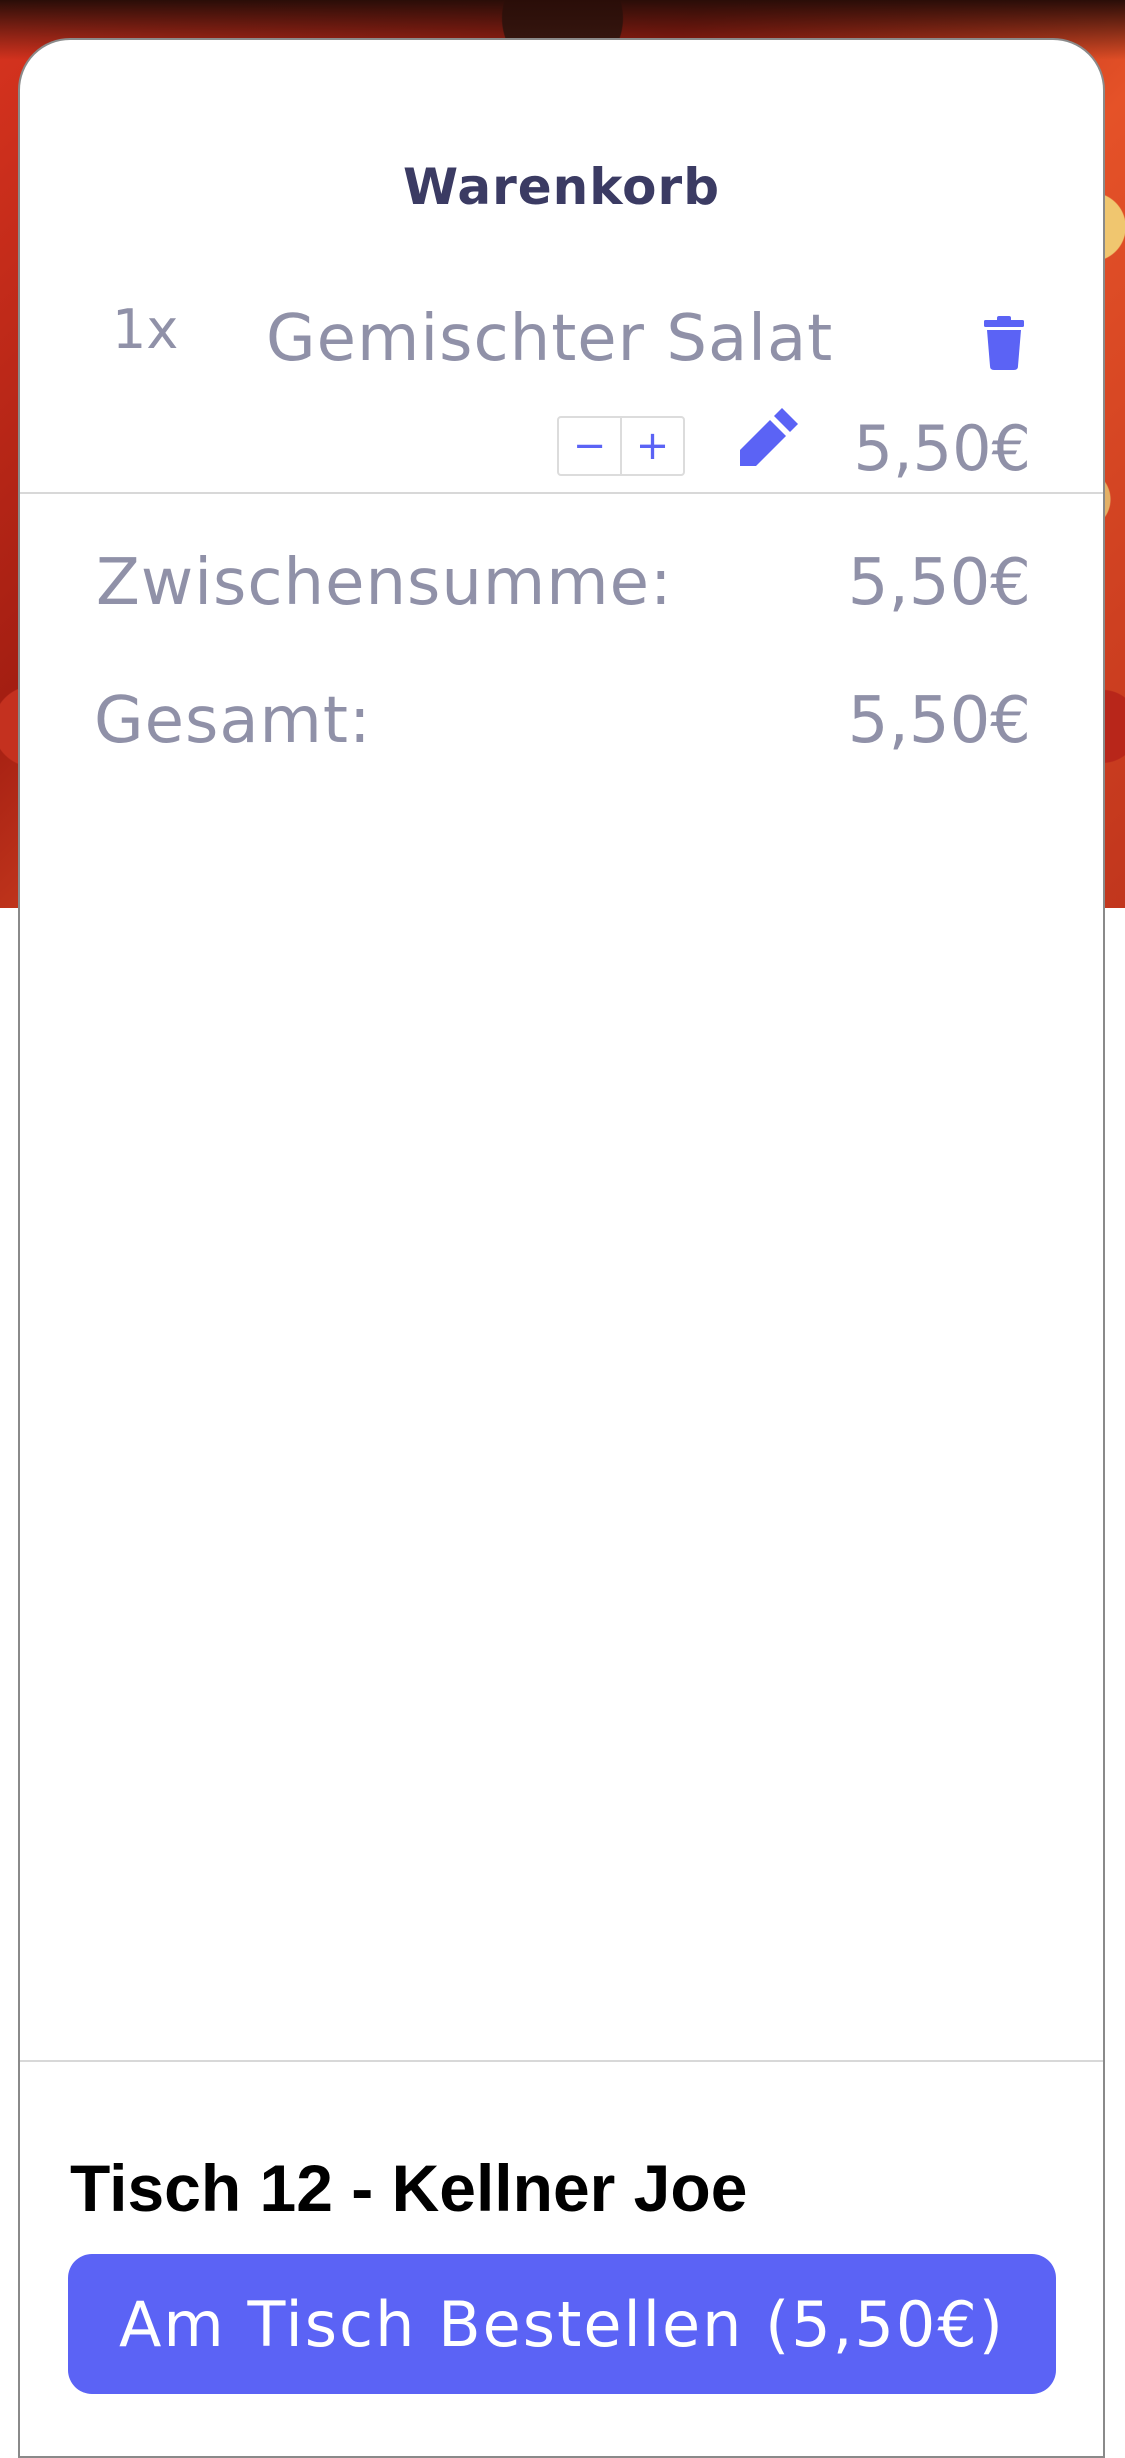 Image resolution: width=1125 pixels, height=2458 pixels. Describe the element at coordinates (1004, 343) in the screenshot. I see `trash-icon` at that location.